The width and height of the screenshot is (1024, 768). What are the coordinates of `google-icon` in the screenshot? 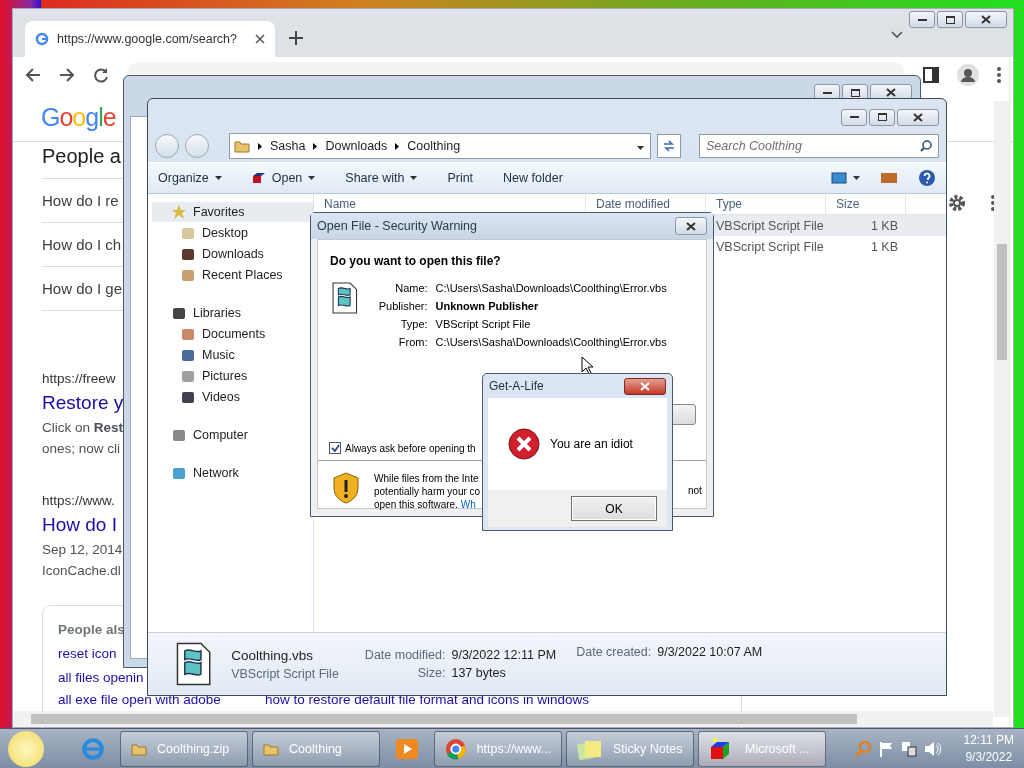 It's located at (42, 39).